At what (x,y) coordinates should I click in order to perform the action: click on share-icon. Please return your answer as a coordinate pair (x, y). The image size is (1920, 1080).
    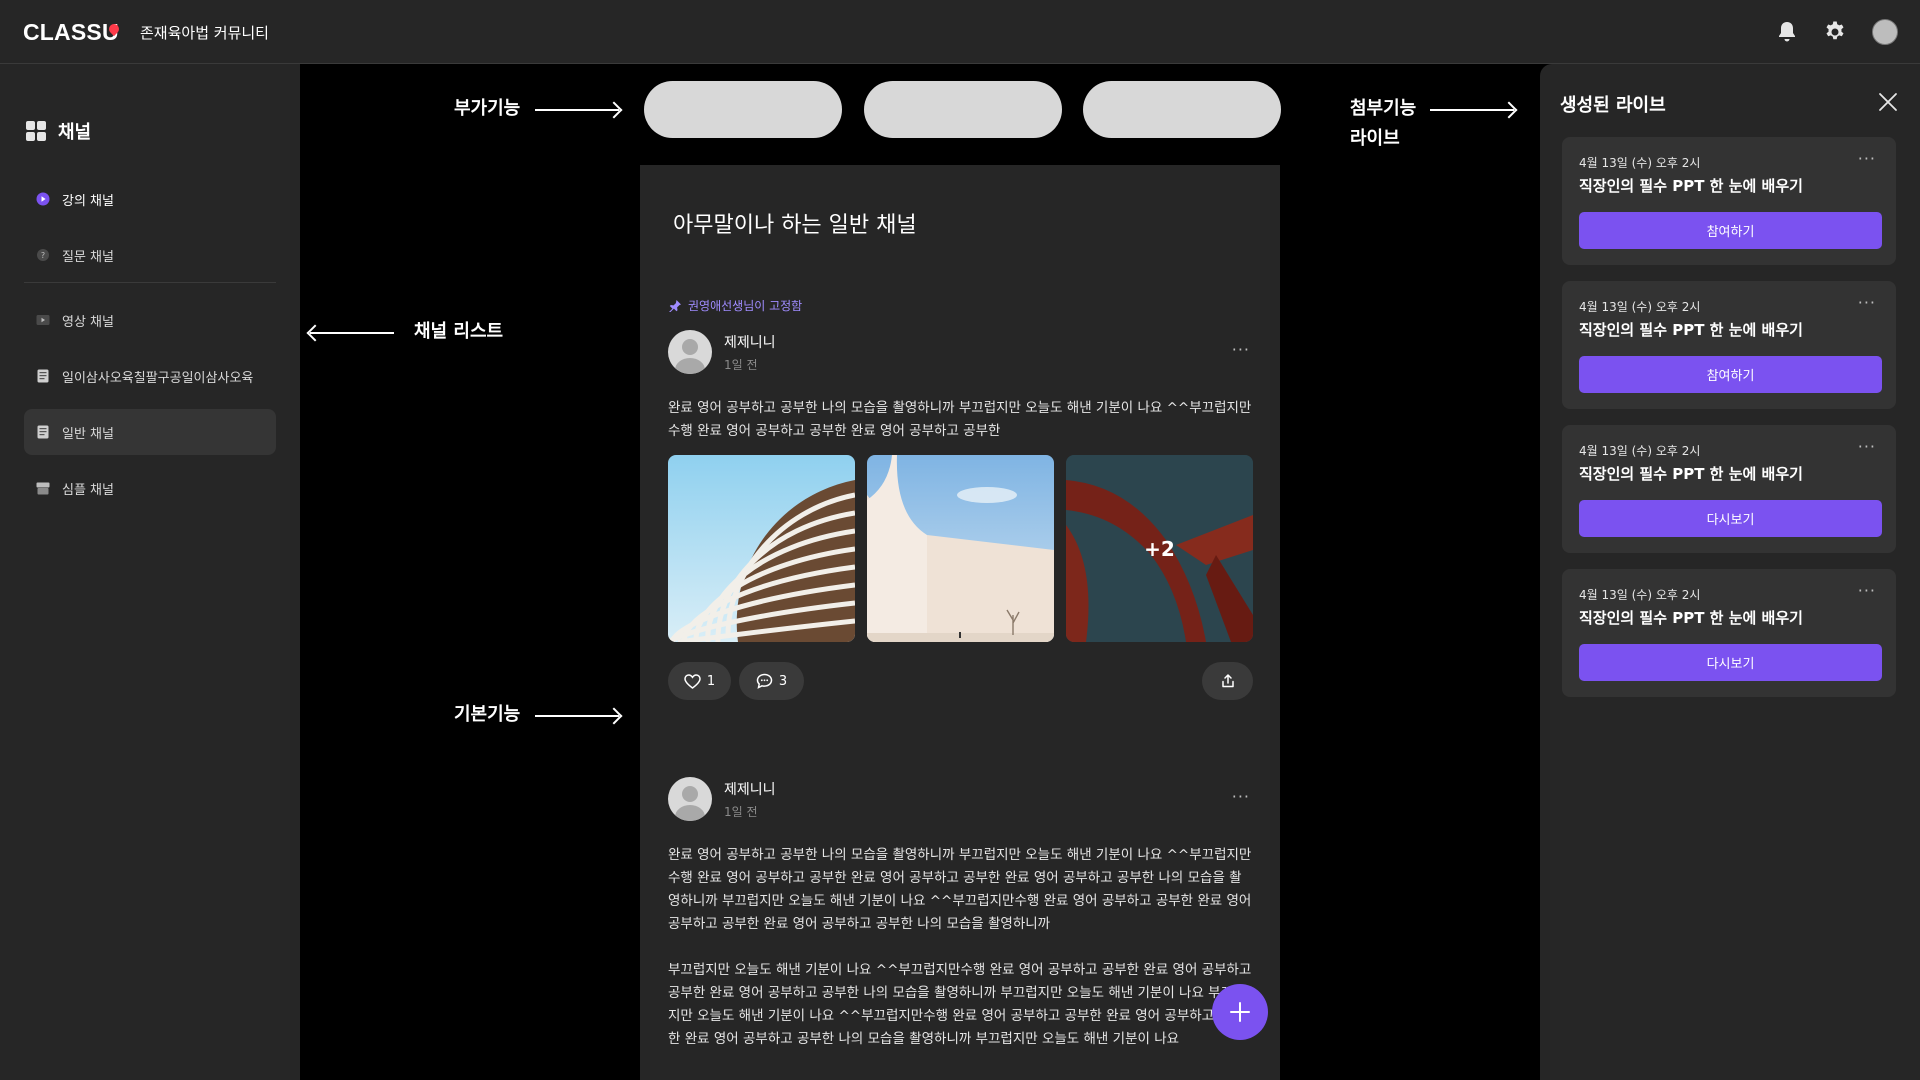
    Looking at the image, I should click on (1227, 681).